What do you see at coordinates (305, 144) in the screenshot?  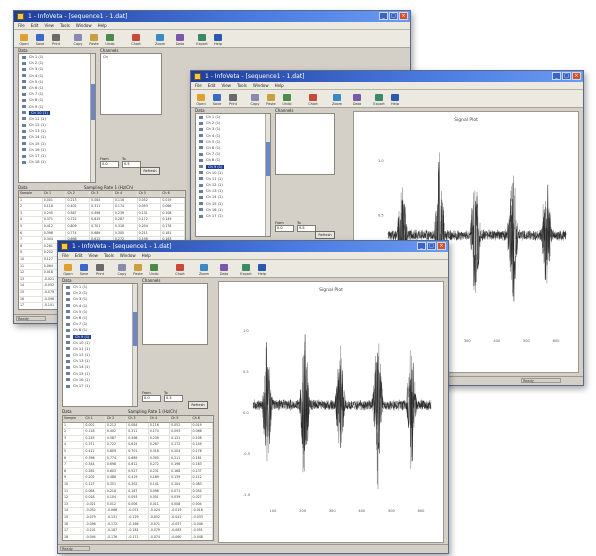 I see `channels-list` at bounding box center [305, 144].